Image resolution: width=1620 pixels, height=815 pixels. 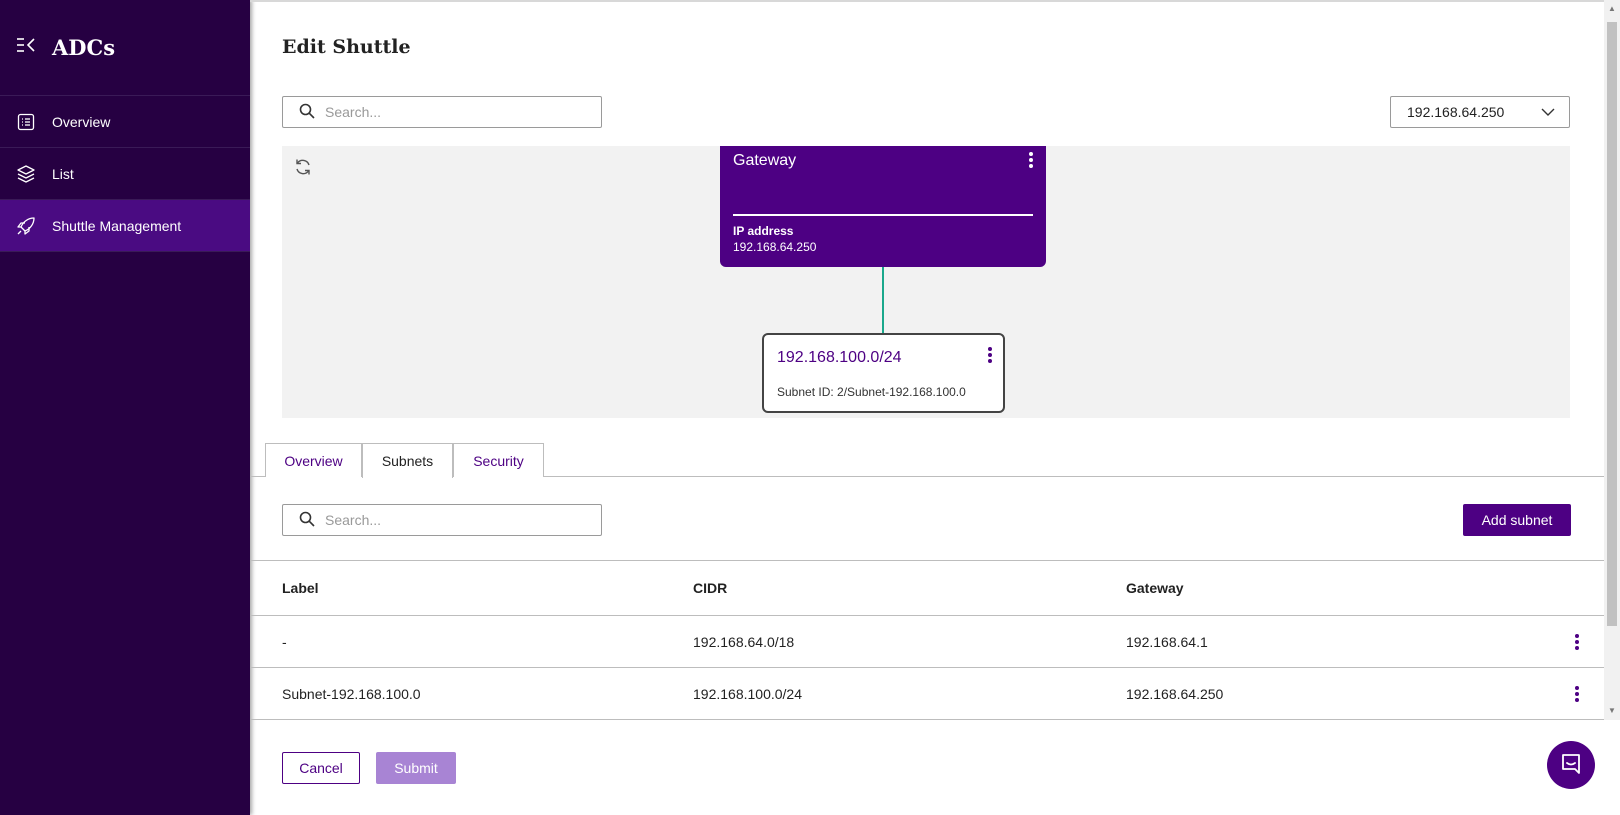 I want to click on column-header-label: Label, so click(x=300, y=588).